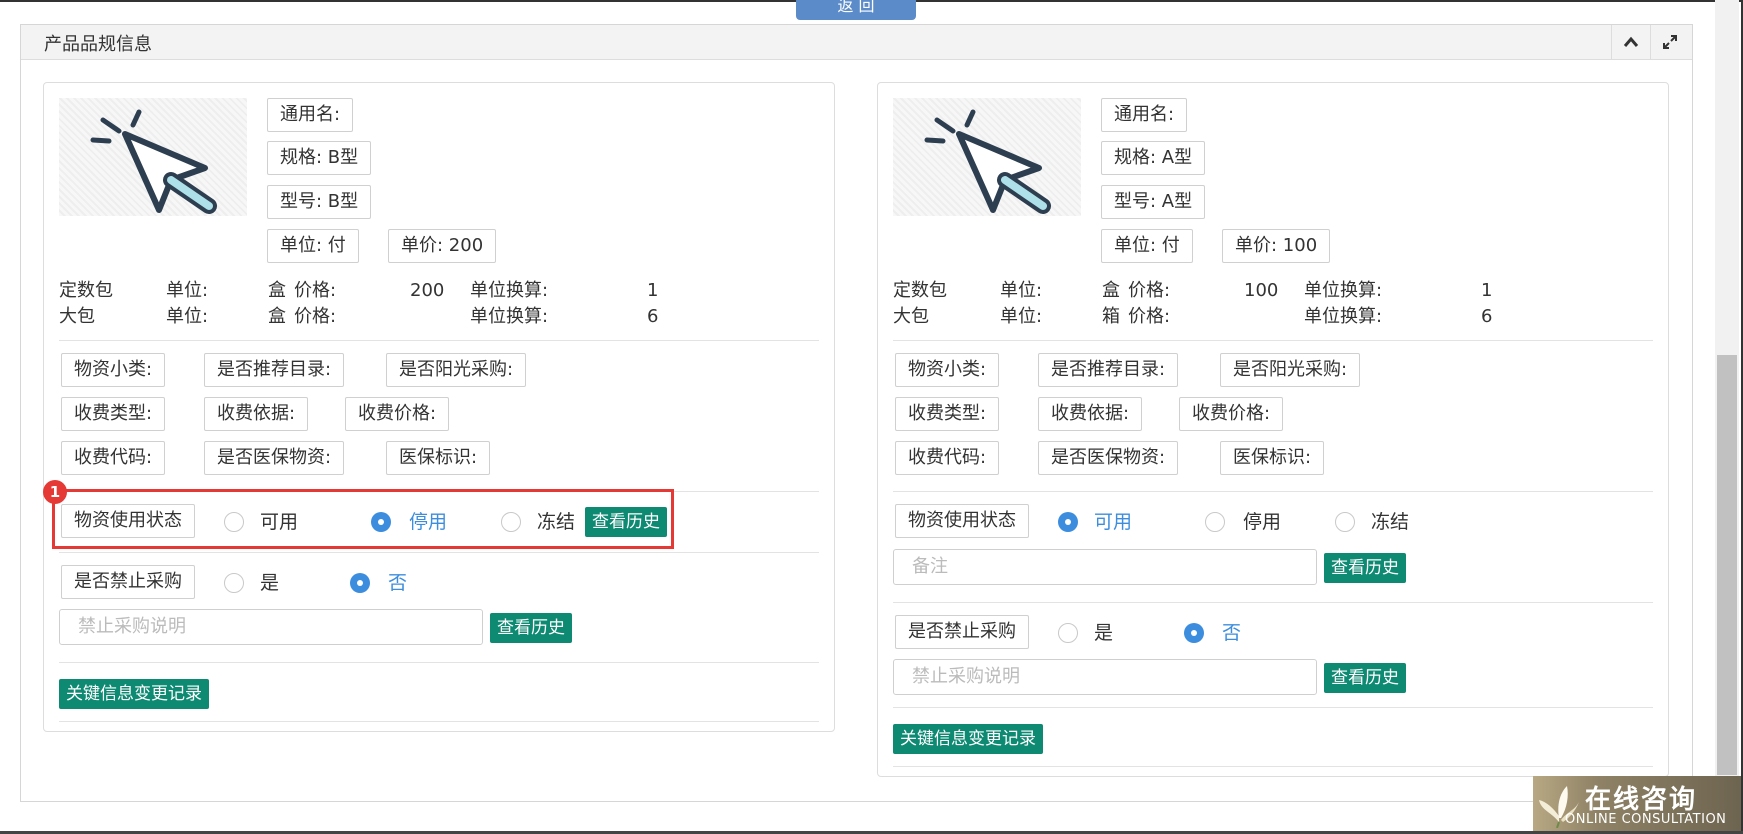  Describe the element at coordinates (1111, 316) in the screenshot. I see `package-unit: 箱` at that location.